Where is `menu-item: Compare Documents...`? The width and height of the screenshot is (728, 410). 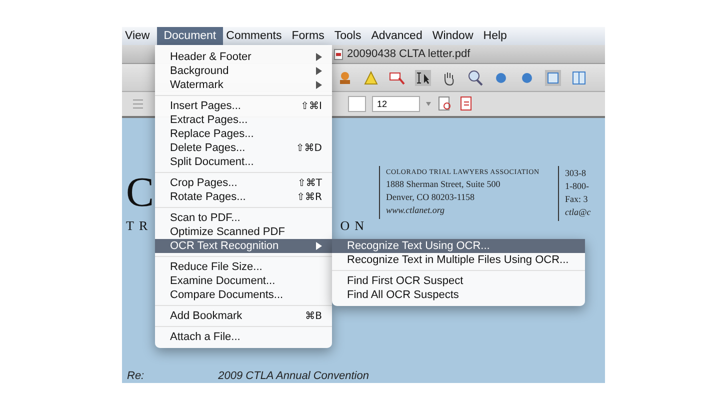
menu-item: Compare Documents... is located at coordinates (243, 295).